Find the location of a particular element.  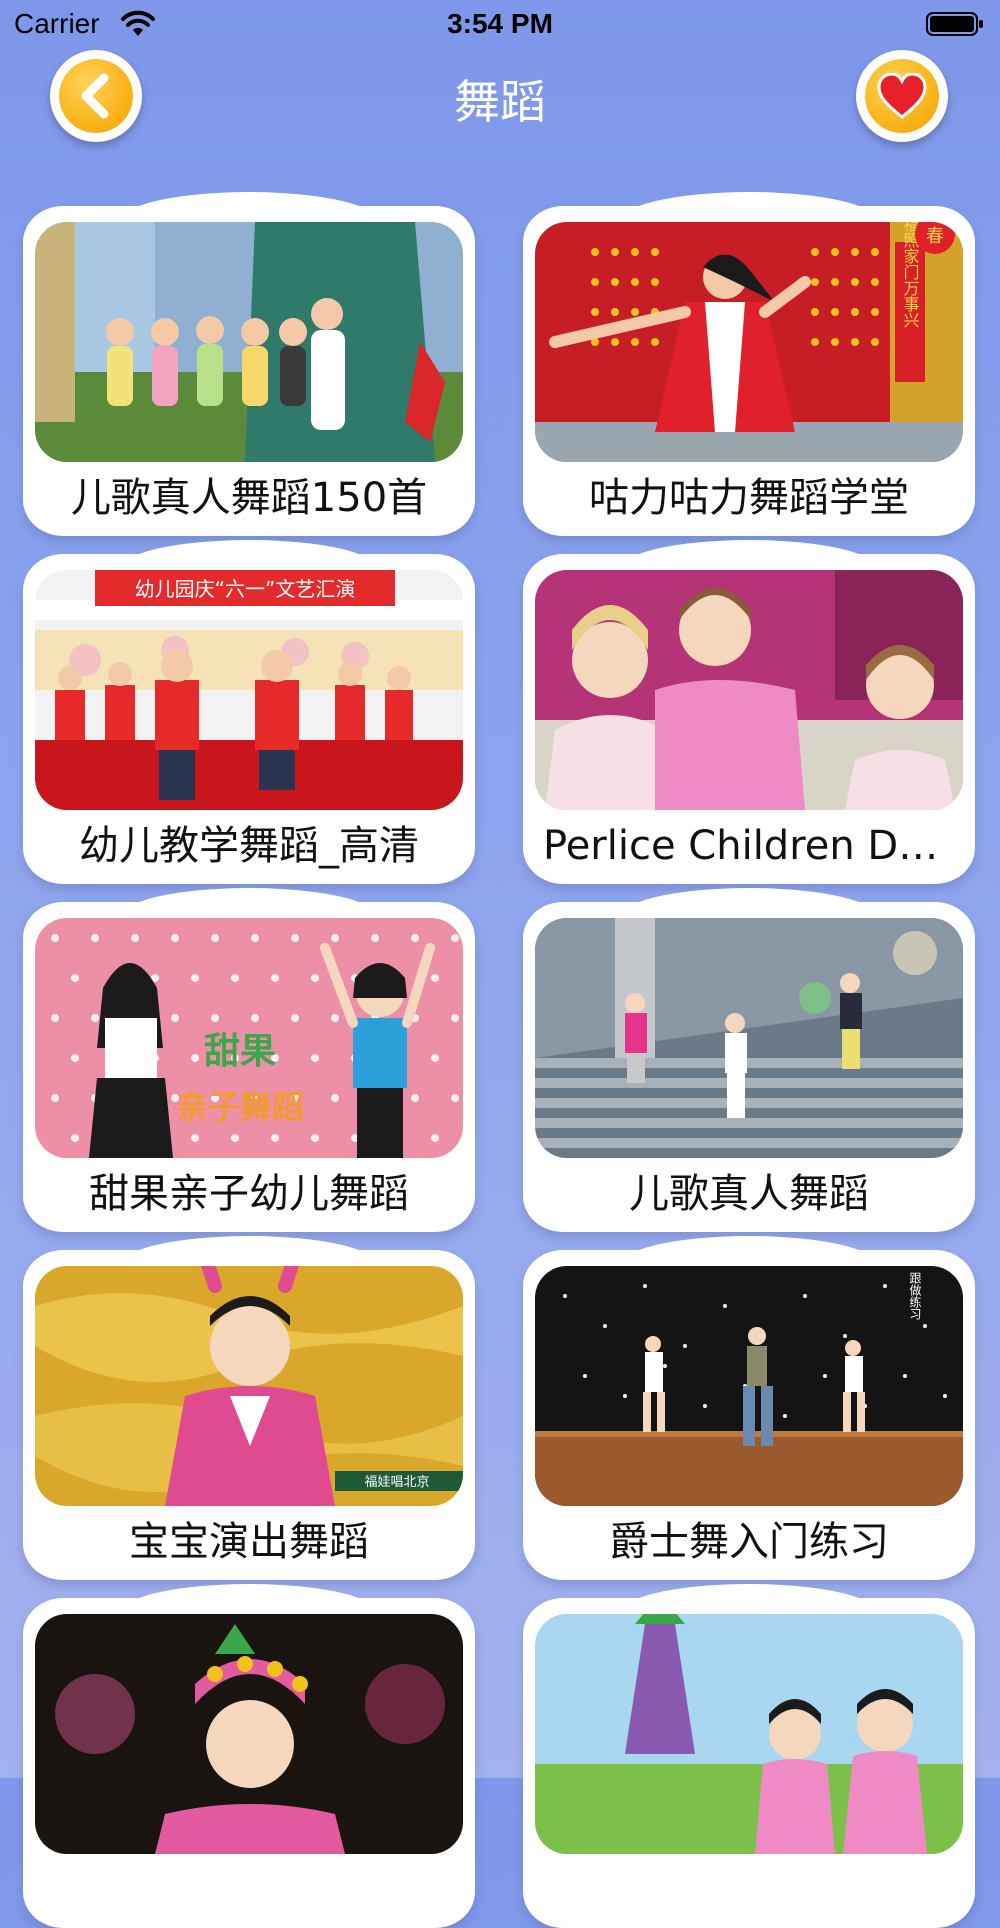

favorite-button is located at coordinates (902, 96).